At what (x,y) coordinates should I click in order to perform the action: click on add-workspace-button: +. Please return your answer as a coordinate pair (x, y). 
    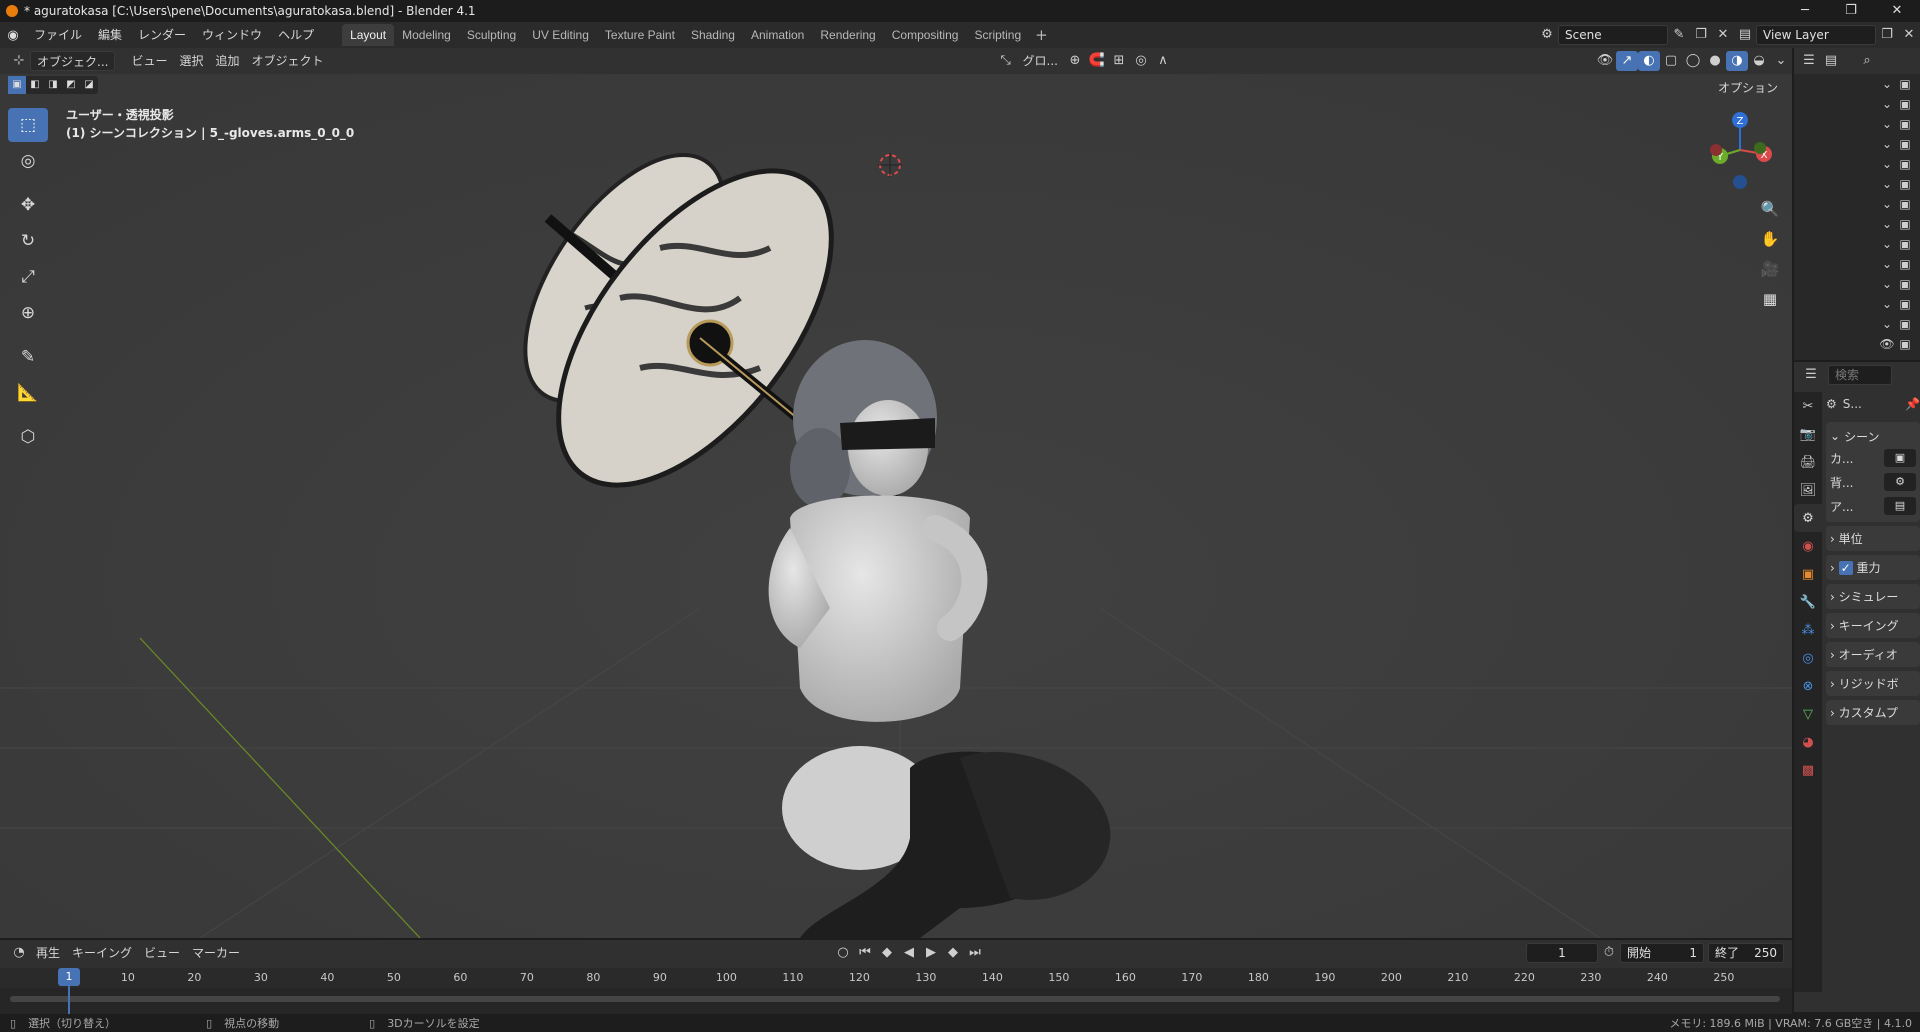
    Looking at the image, I should click on (1041, 35).